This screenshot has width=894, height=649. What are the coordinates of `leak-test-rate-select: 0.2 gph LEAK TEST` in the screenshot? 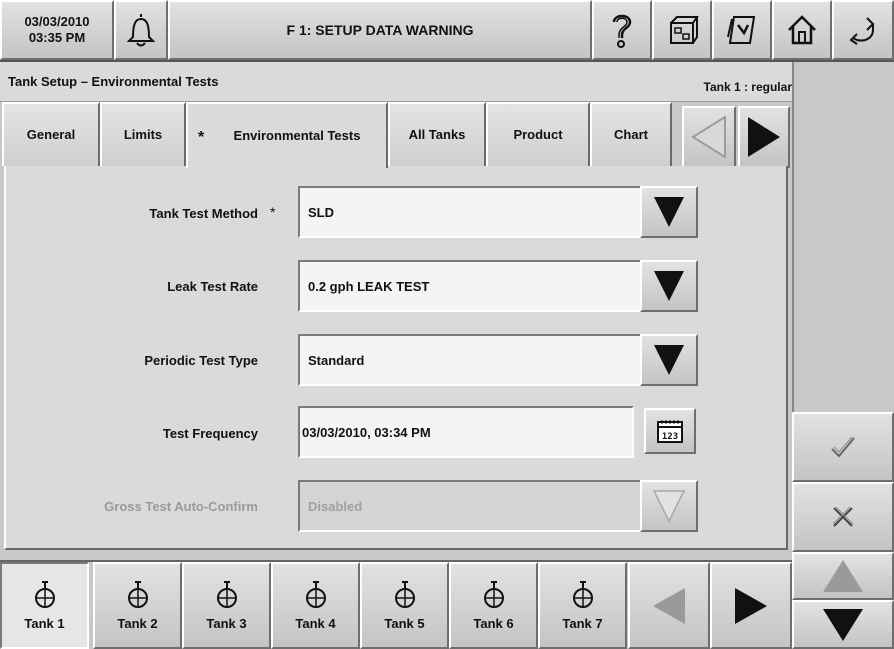 It's located at (470, 286).